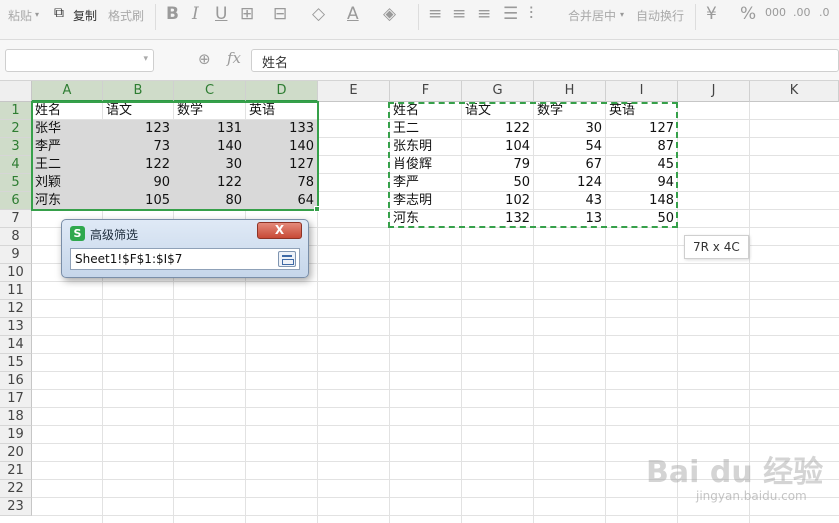  Describe the element at coordinates (287, 259) in the screenshot. I see `range-collapse-icon` at that location.